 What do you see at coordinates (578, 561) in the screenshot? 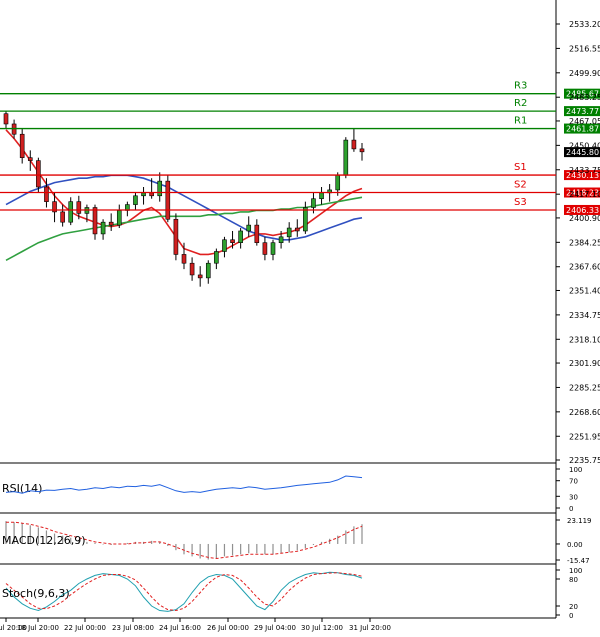
I see `macd-tick-label: -15.47` at bounding box center [578, 561].